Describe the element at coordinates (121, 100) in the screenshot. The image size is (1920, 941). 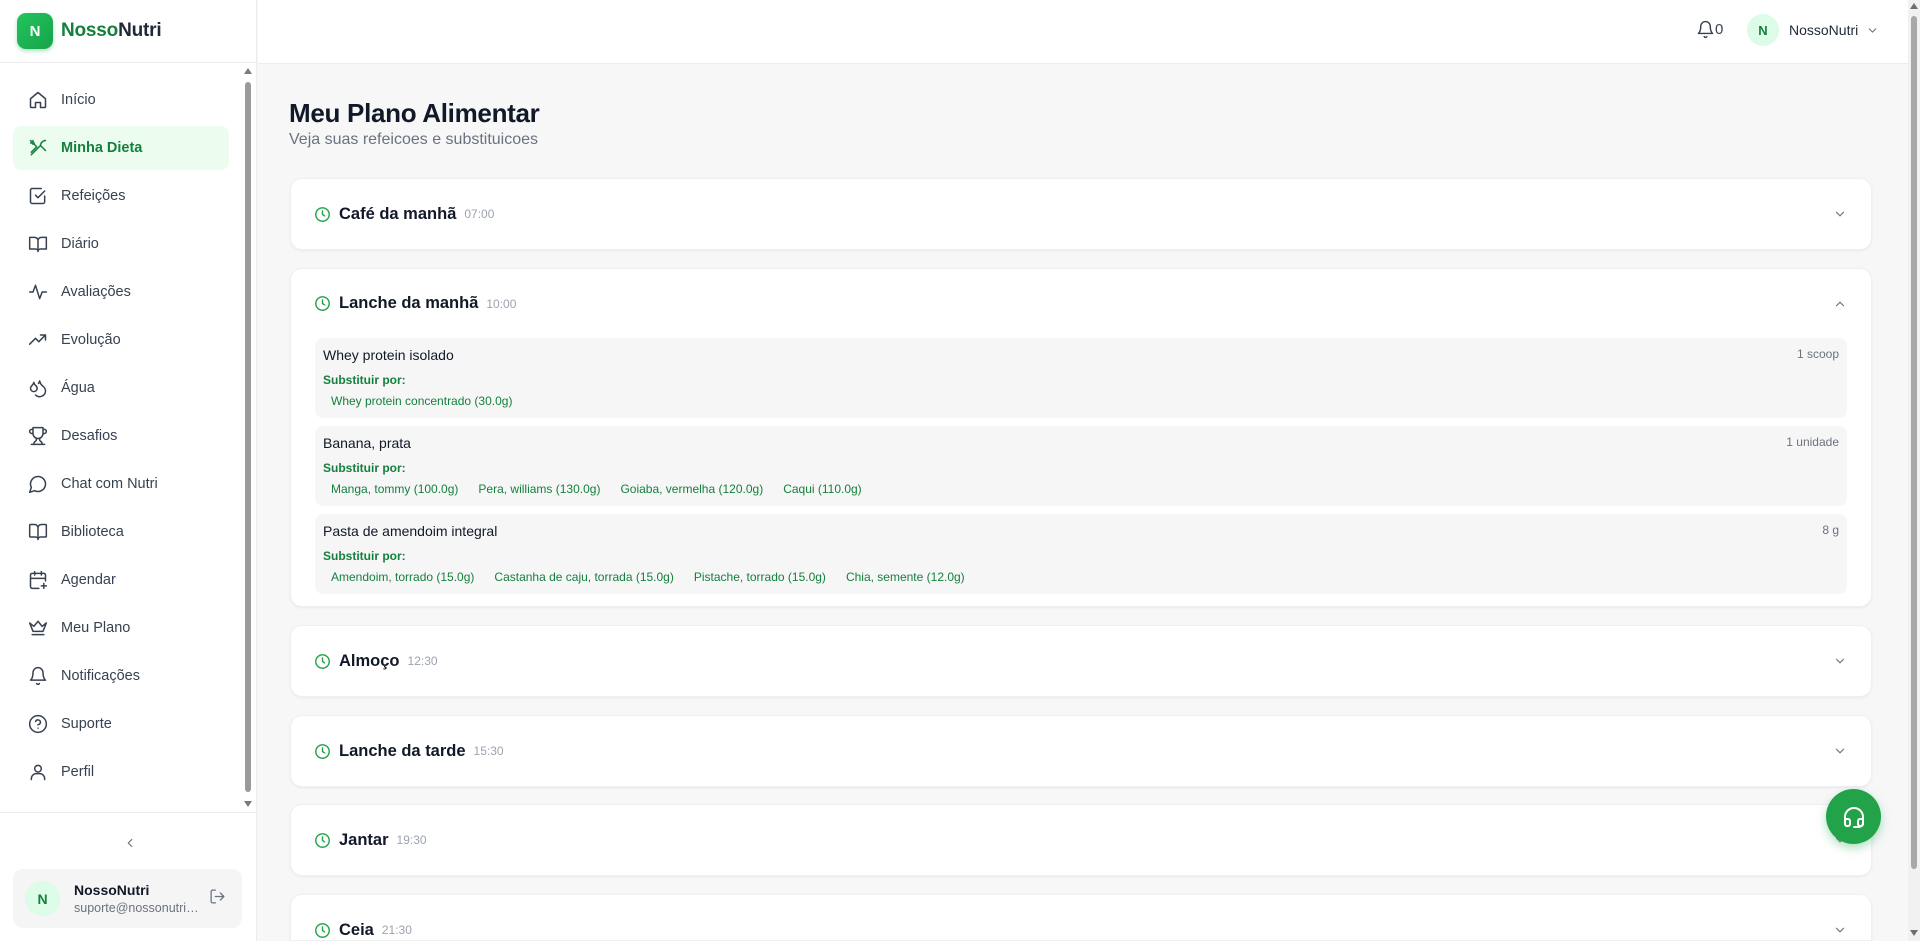
I see `sidebar-item-inicio: Início` at that location.